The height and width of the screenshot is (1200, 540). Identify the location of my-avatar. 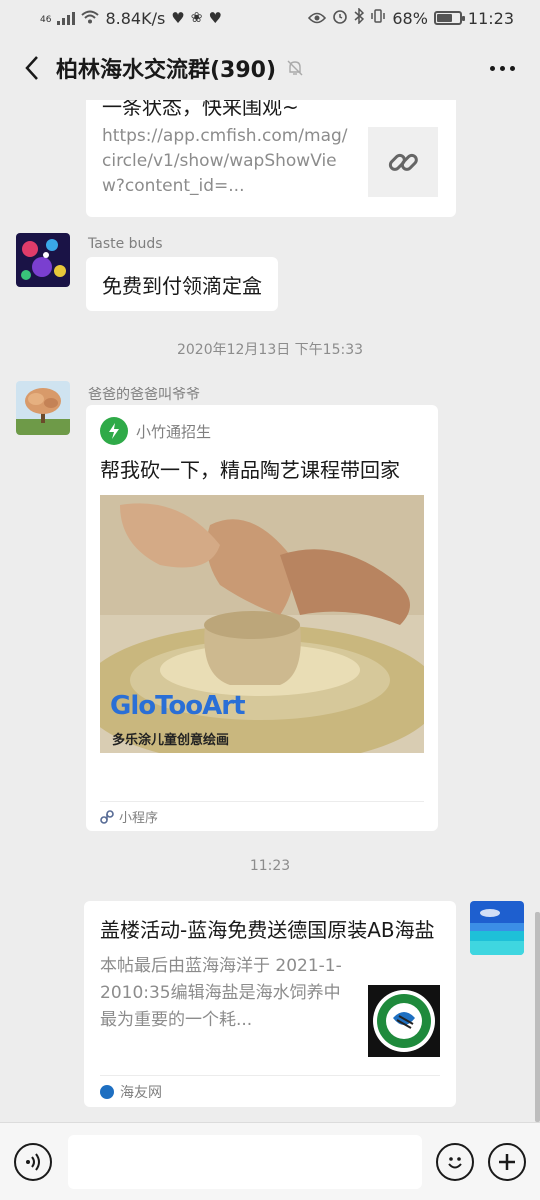
(497, 928).